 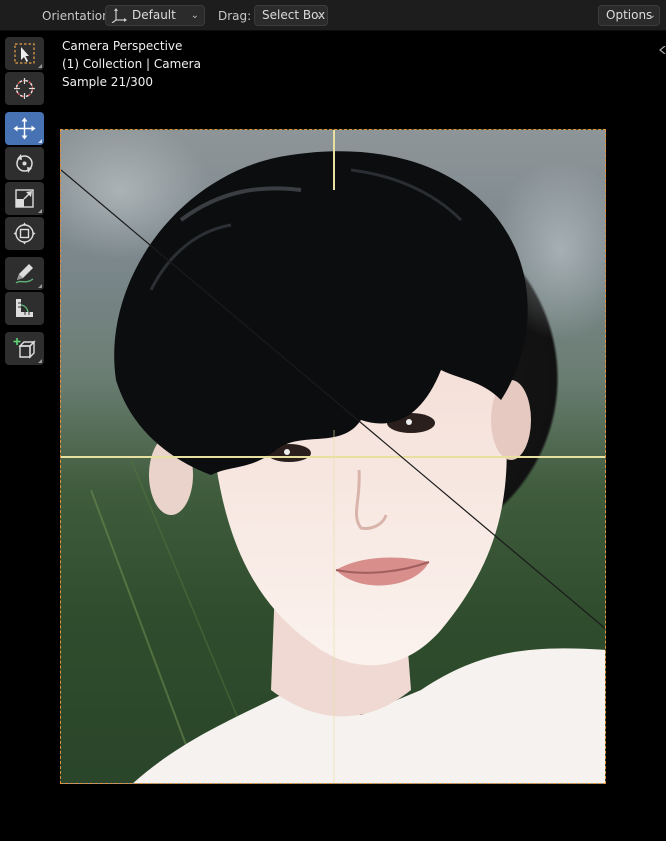 I want to click on orientation-value: Default, so click(x=154, y=15).